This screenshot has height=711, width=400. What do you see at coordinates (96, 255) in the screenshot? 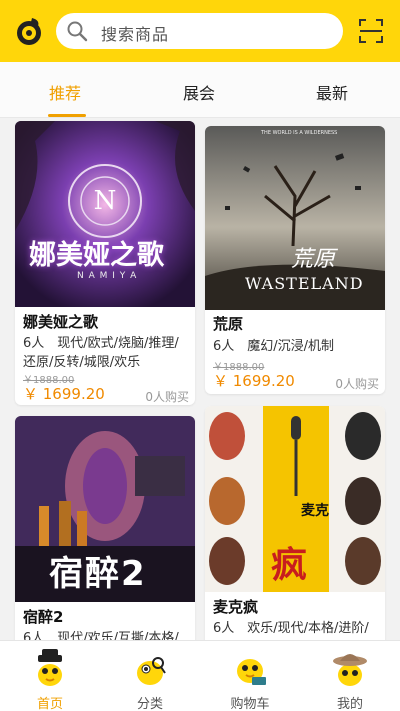
I see `poster-title-text: 娜美娅之歌` at bounding box center [96, 255].